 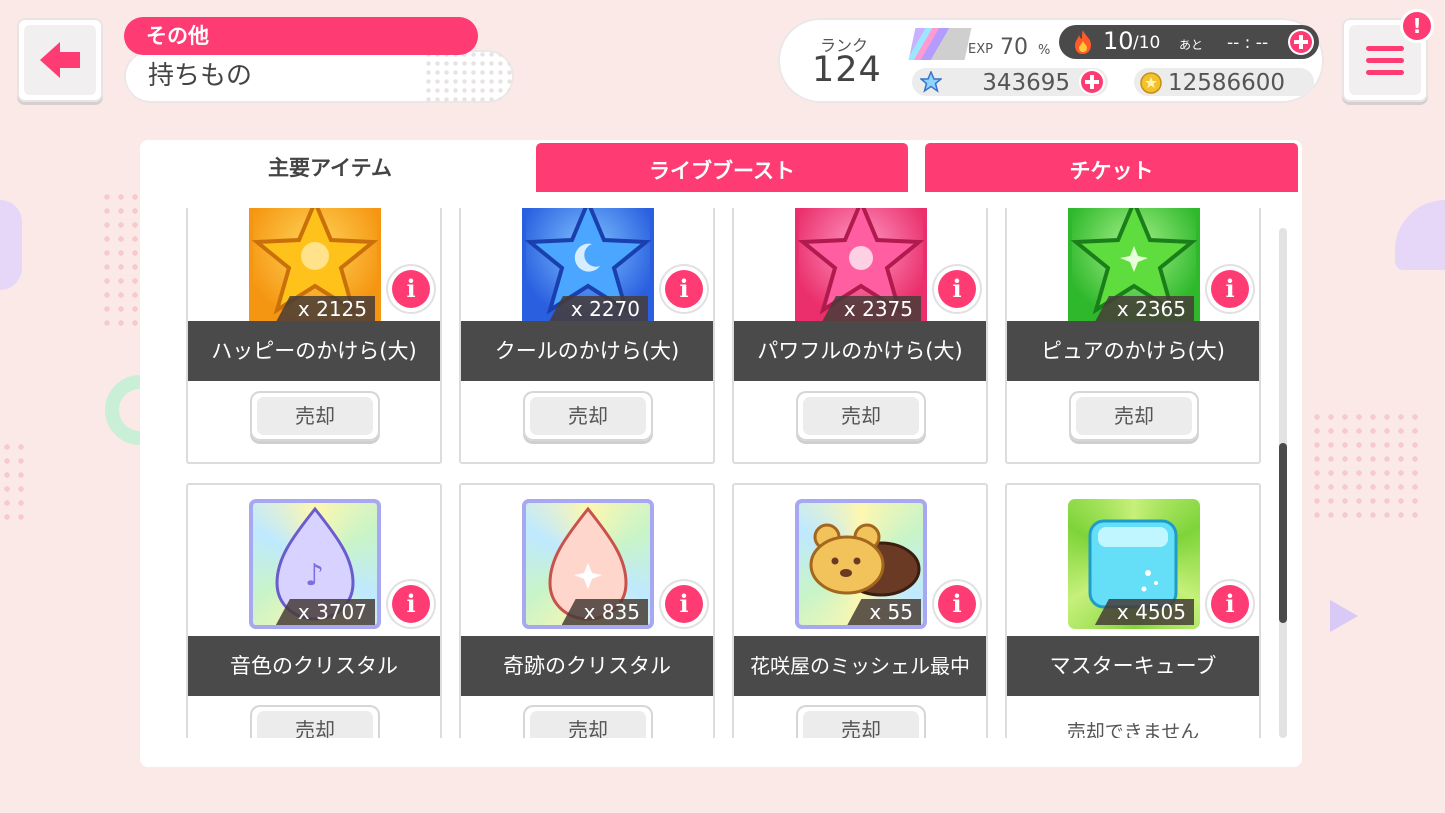 I want to click on page-title-text: 持ちもの, so click(x=200, y=76).